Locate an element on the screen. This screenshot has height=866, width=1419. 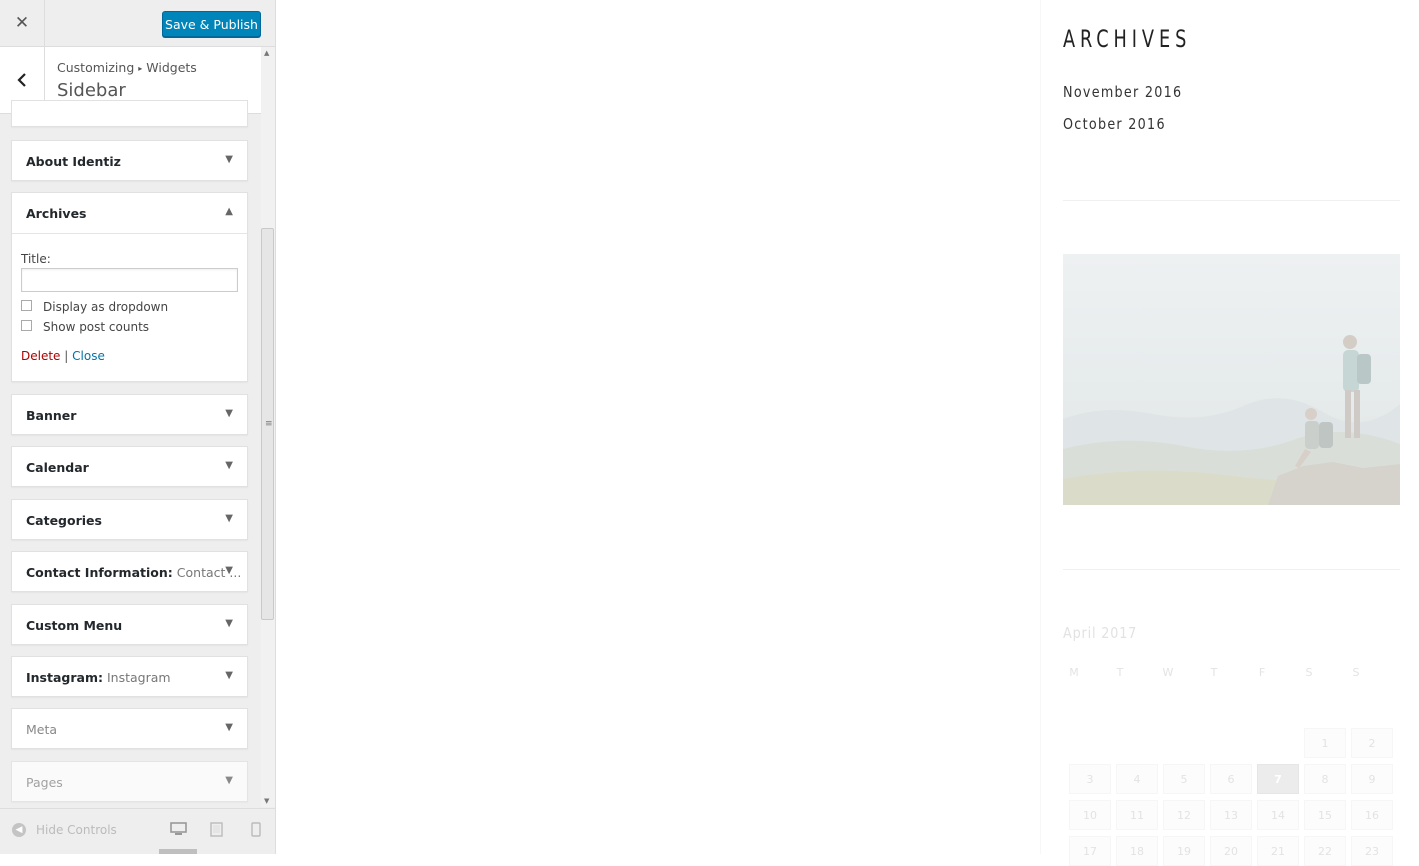
widget-contact-information: Contact Information: Contact ... ▼ is located at coordinates (129, 571).